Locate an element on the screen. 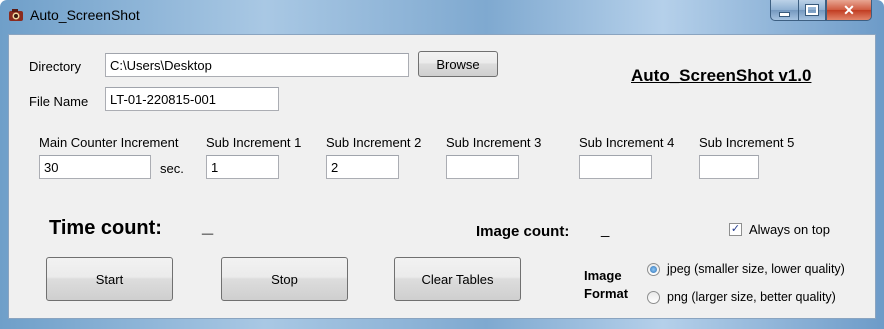 The image size is (884, 329). always-on-top-checkbox: ✓ is located at coordinates (735, 229).